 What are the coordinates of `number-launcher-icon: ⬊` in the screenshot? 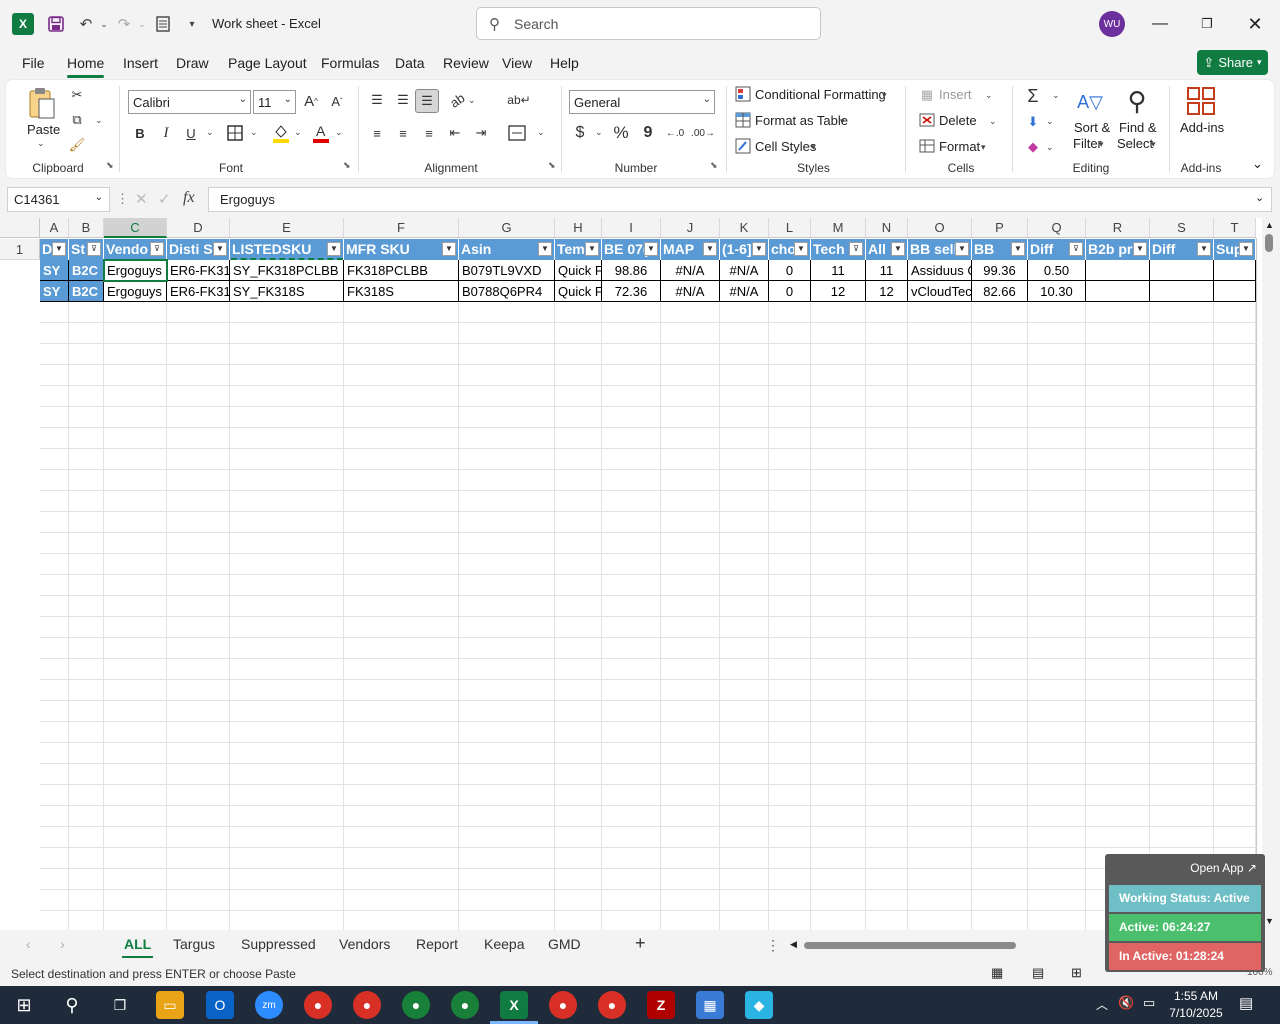 It's located at (714, 165).